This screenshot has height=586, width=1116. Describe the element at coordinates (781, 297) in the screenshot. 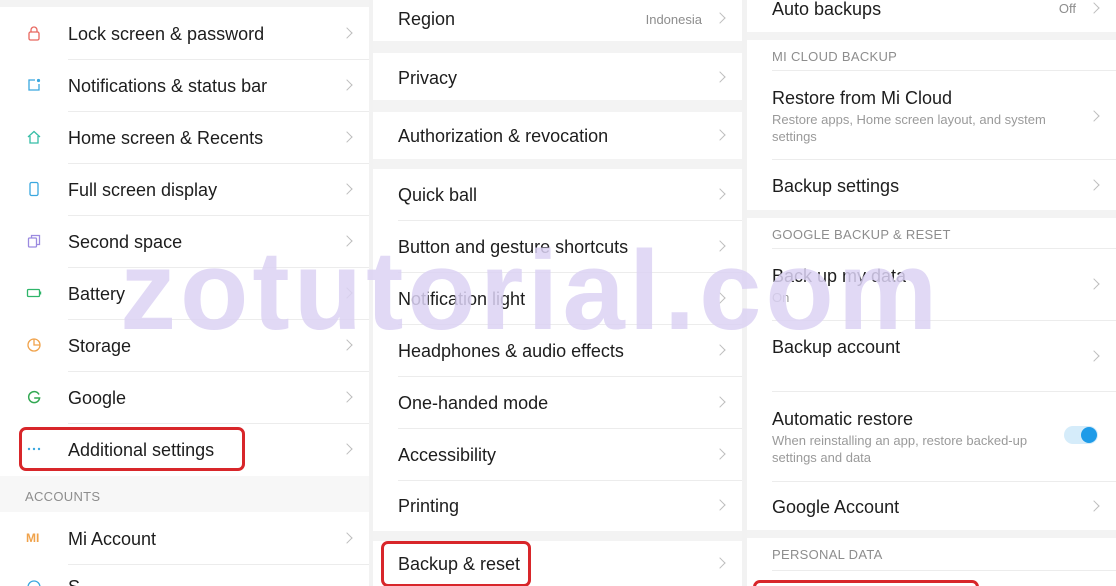

I see `settings-item-subtitle: On` at that location.